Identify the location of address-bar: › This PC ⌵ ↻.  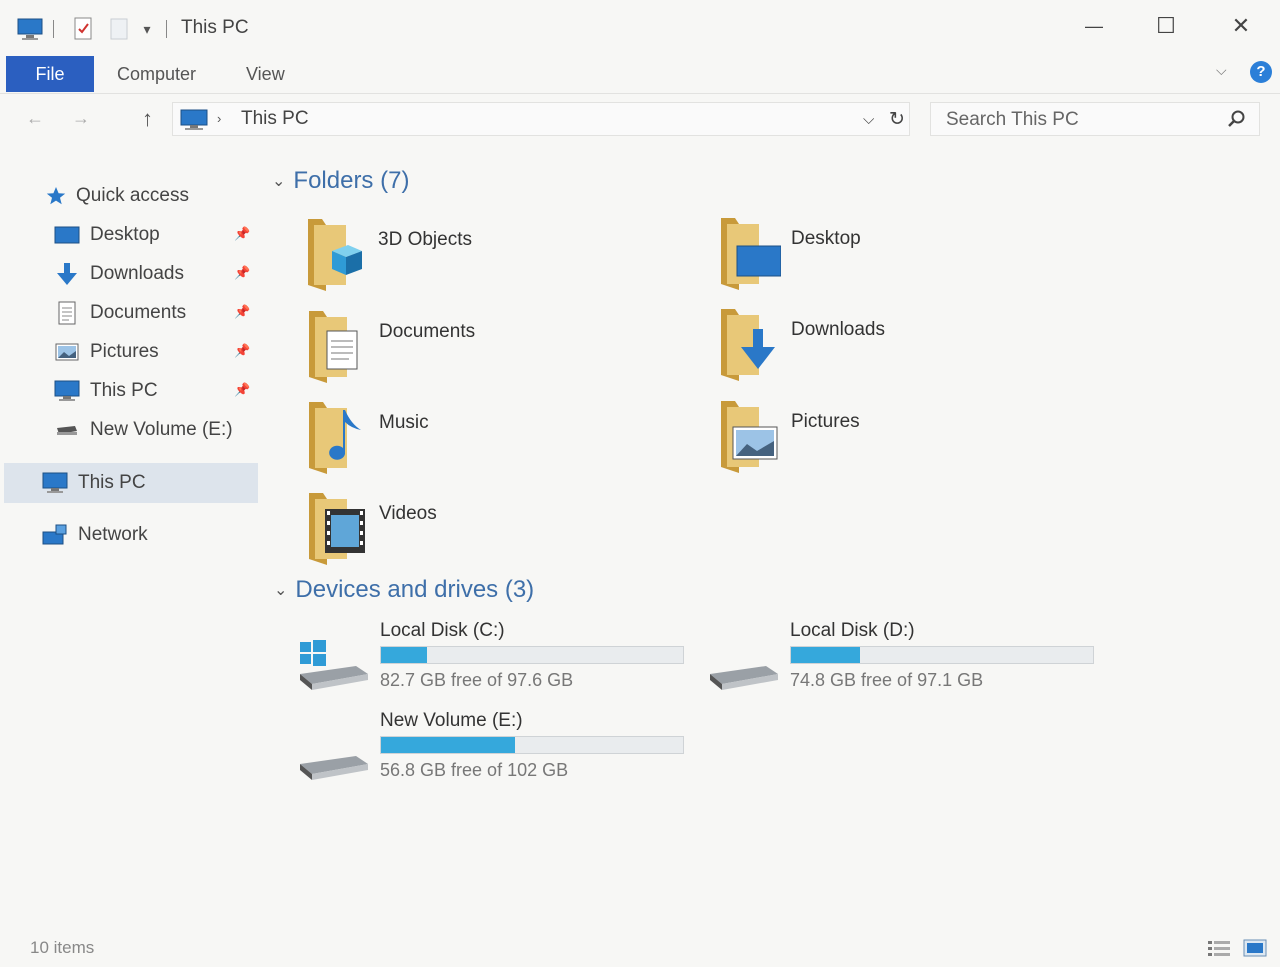
(541, 119).